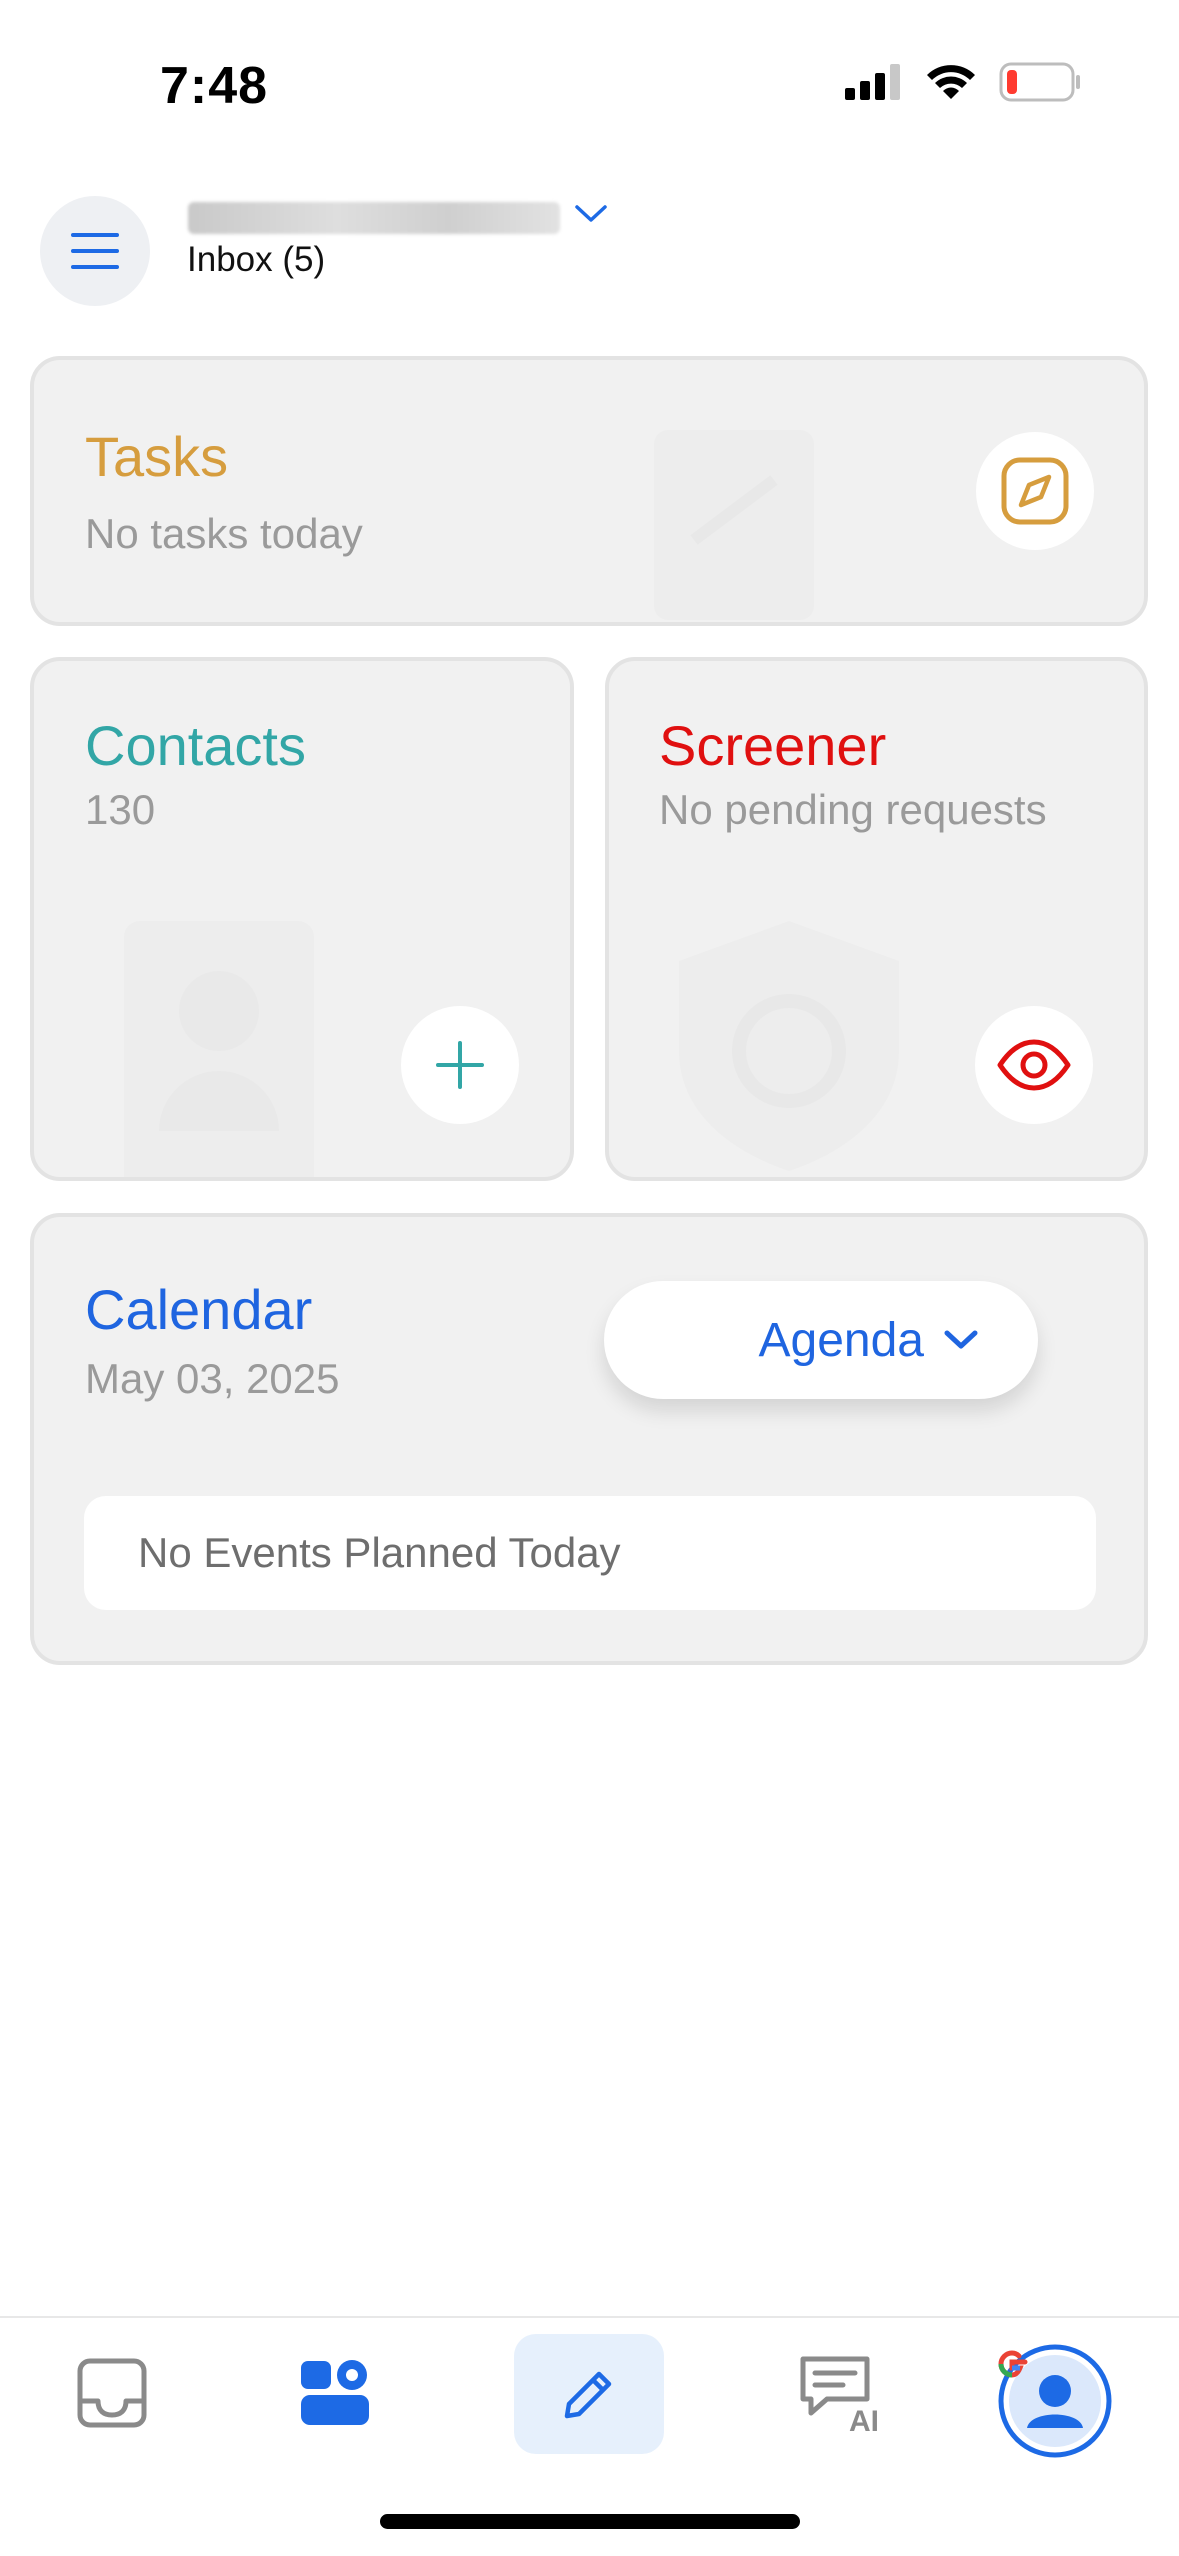 The image size is (1179, 2556). I want to click on tab-ai: AI, so click(845, 2393).